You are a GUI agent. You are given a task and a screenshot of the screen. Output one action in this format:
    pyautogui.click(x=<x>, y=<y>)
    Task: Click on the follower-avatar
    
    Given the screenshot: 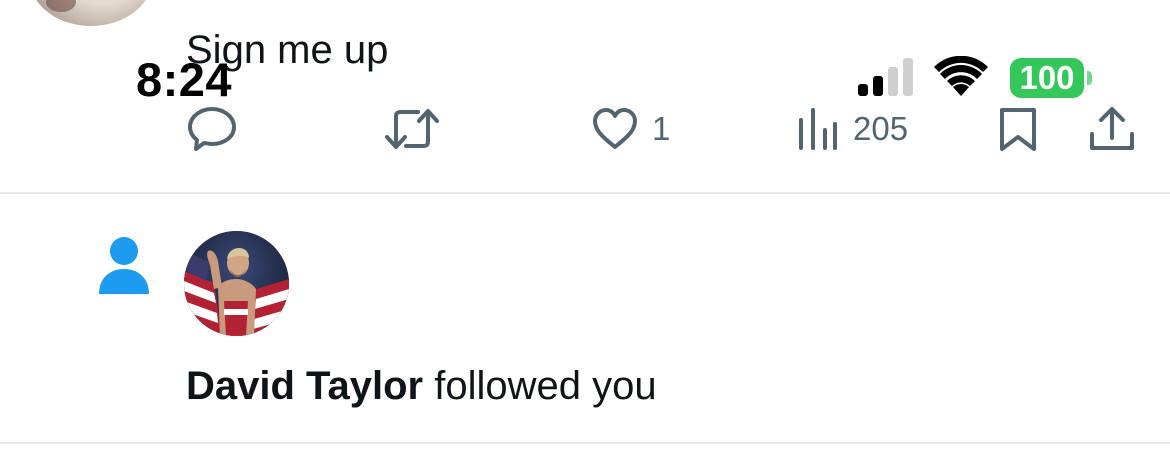 What is the action you would take?
    pyautogui.click(x=236, y=283)
    